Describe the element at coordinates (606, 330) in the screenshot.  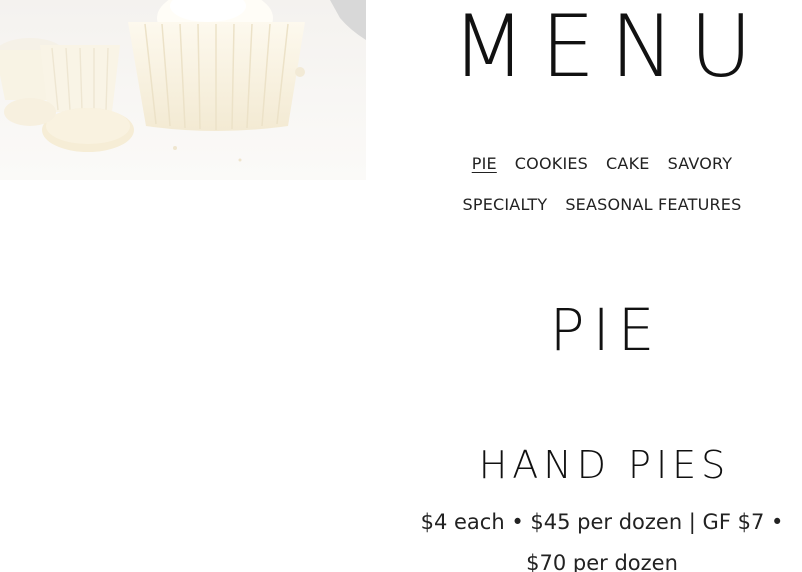
I see `section-title: PIE` at that location.